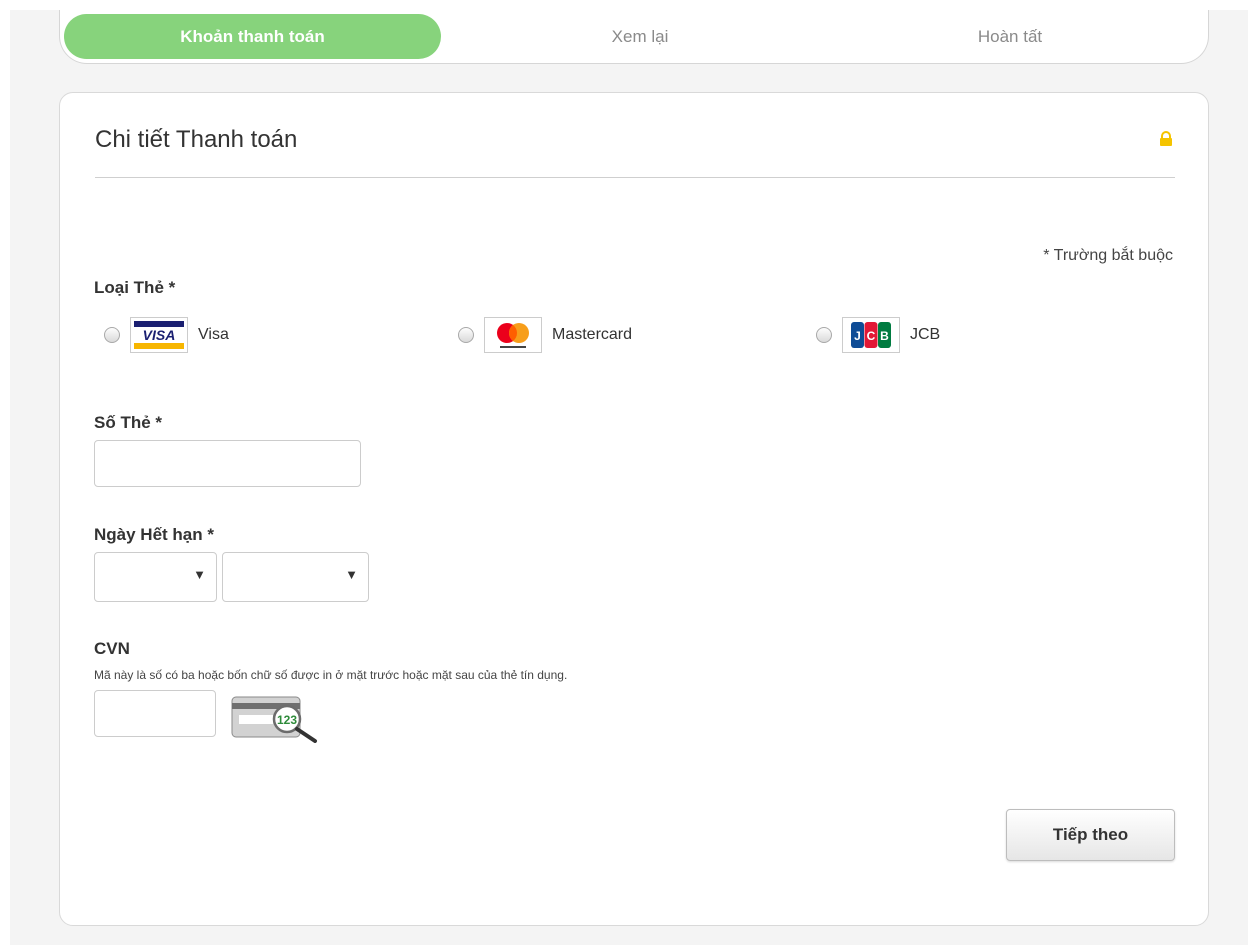 The width and height of the screenshot is (1248, 945). Describe the element at coordinates (112, 335) in the screenshot. I see `visa-radio` at that location.